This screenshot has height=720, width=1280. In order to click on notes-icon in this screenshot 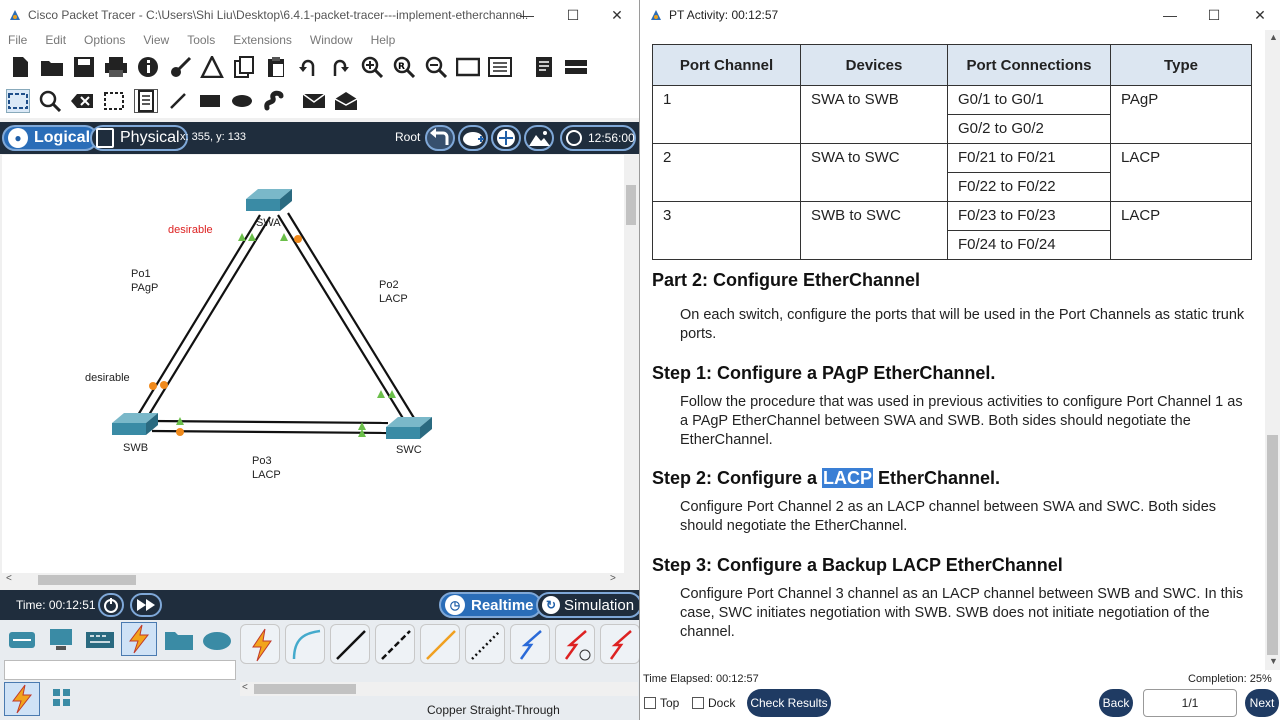, I will do `click(544, 67)`.